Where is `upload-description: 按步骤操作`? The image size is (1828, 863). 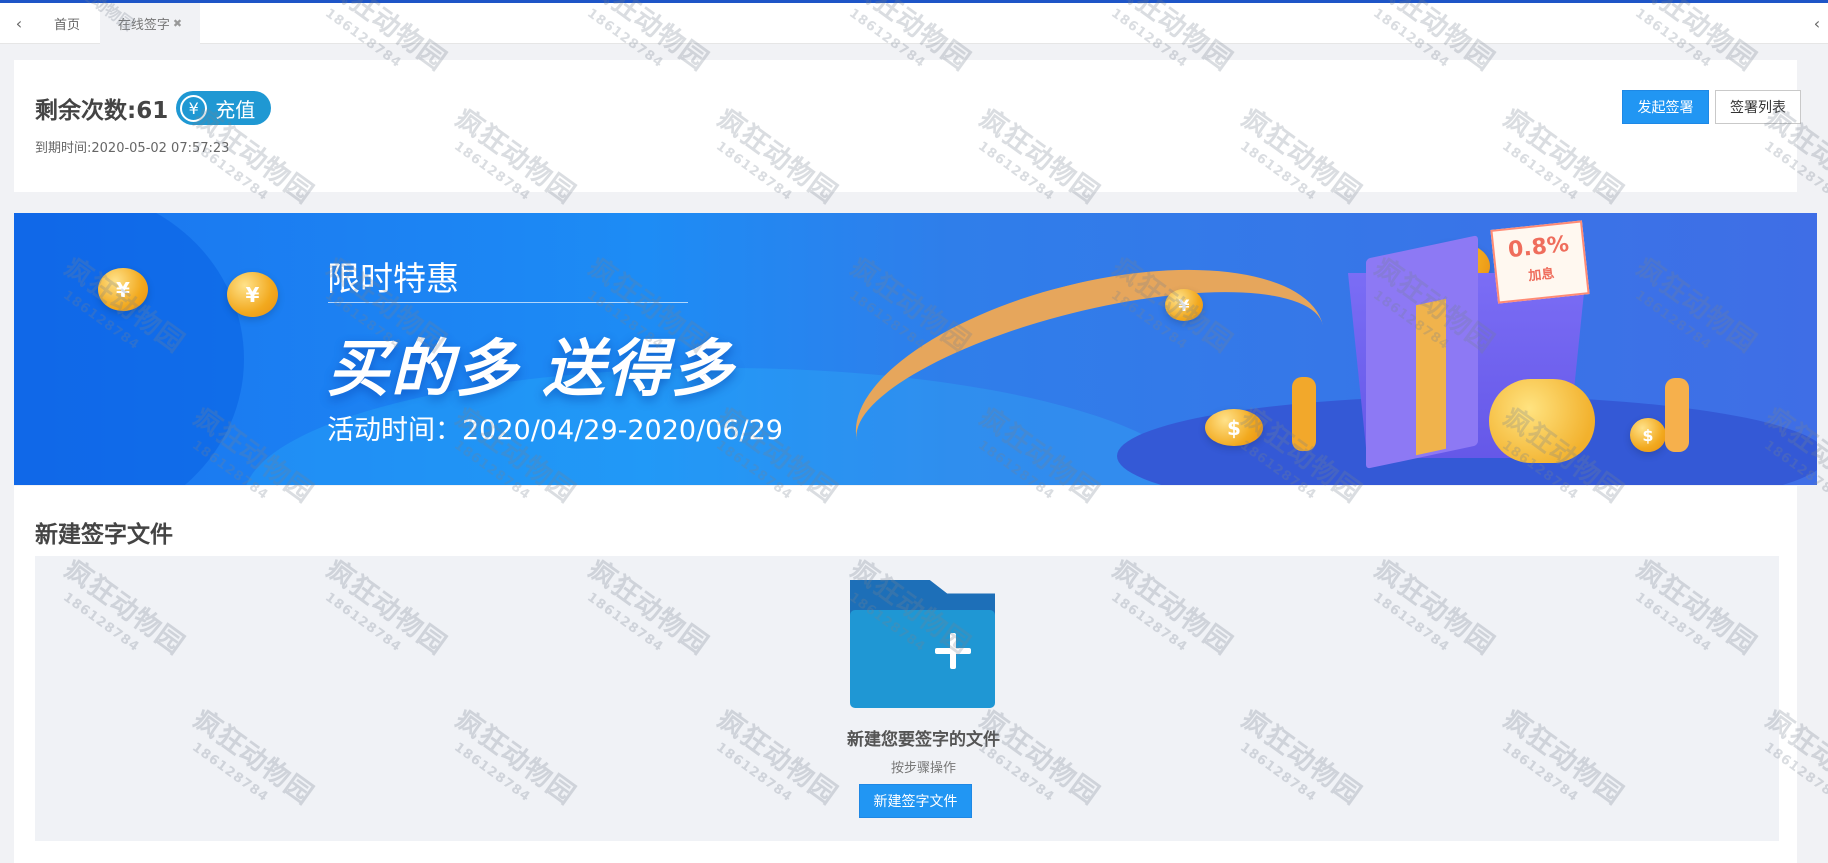 upload-description: 按步骤操作 is located at coordinates (923, 768).